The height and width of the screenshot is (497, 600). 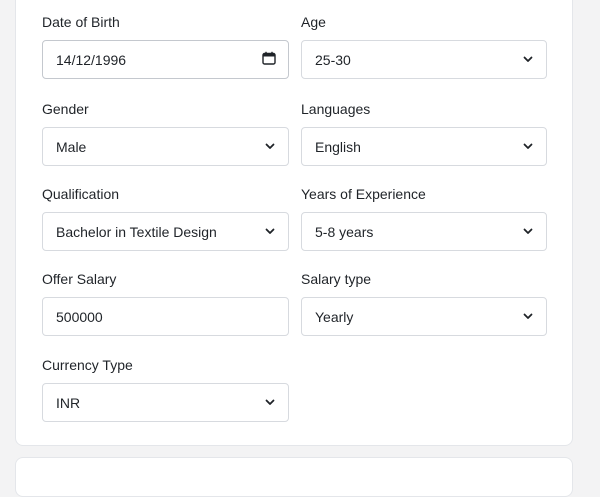 What do you see at coordinates (165, 59) in the screenshot?
I see `date-of-birth-input: 14/12/1996` at bounding box center [165, 59].